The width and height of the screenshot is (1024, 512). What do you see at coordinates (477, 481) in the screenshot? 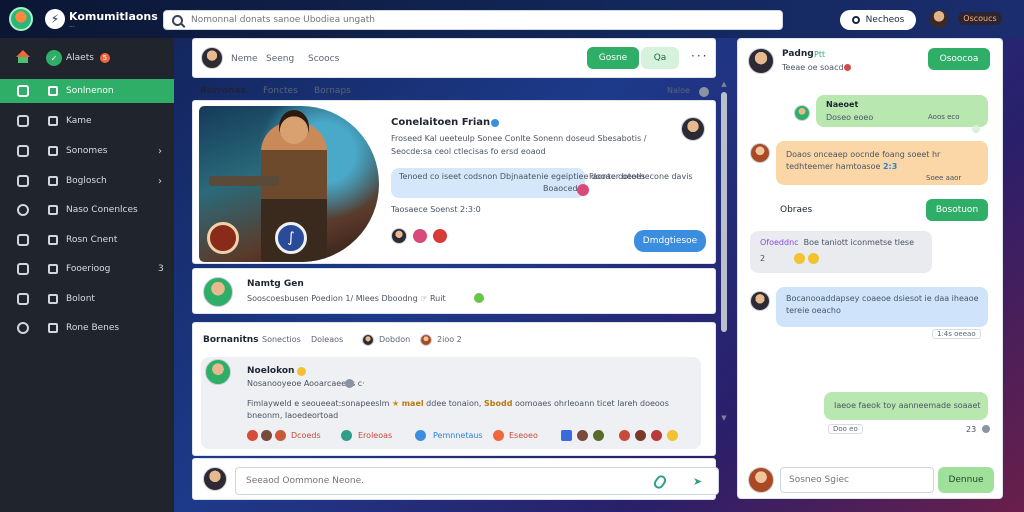
I see `comment-input` at bounding box center [477, 481].